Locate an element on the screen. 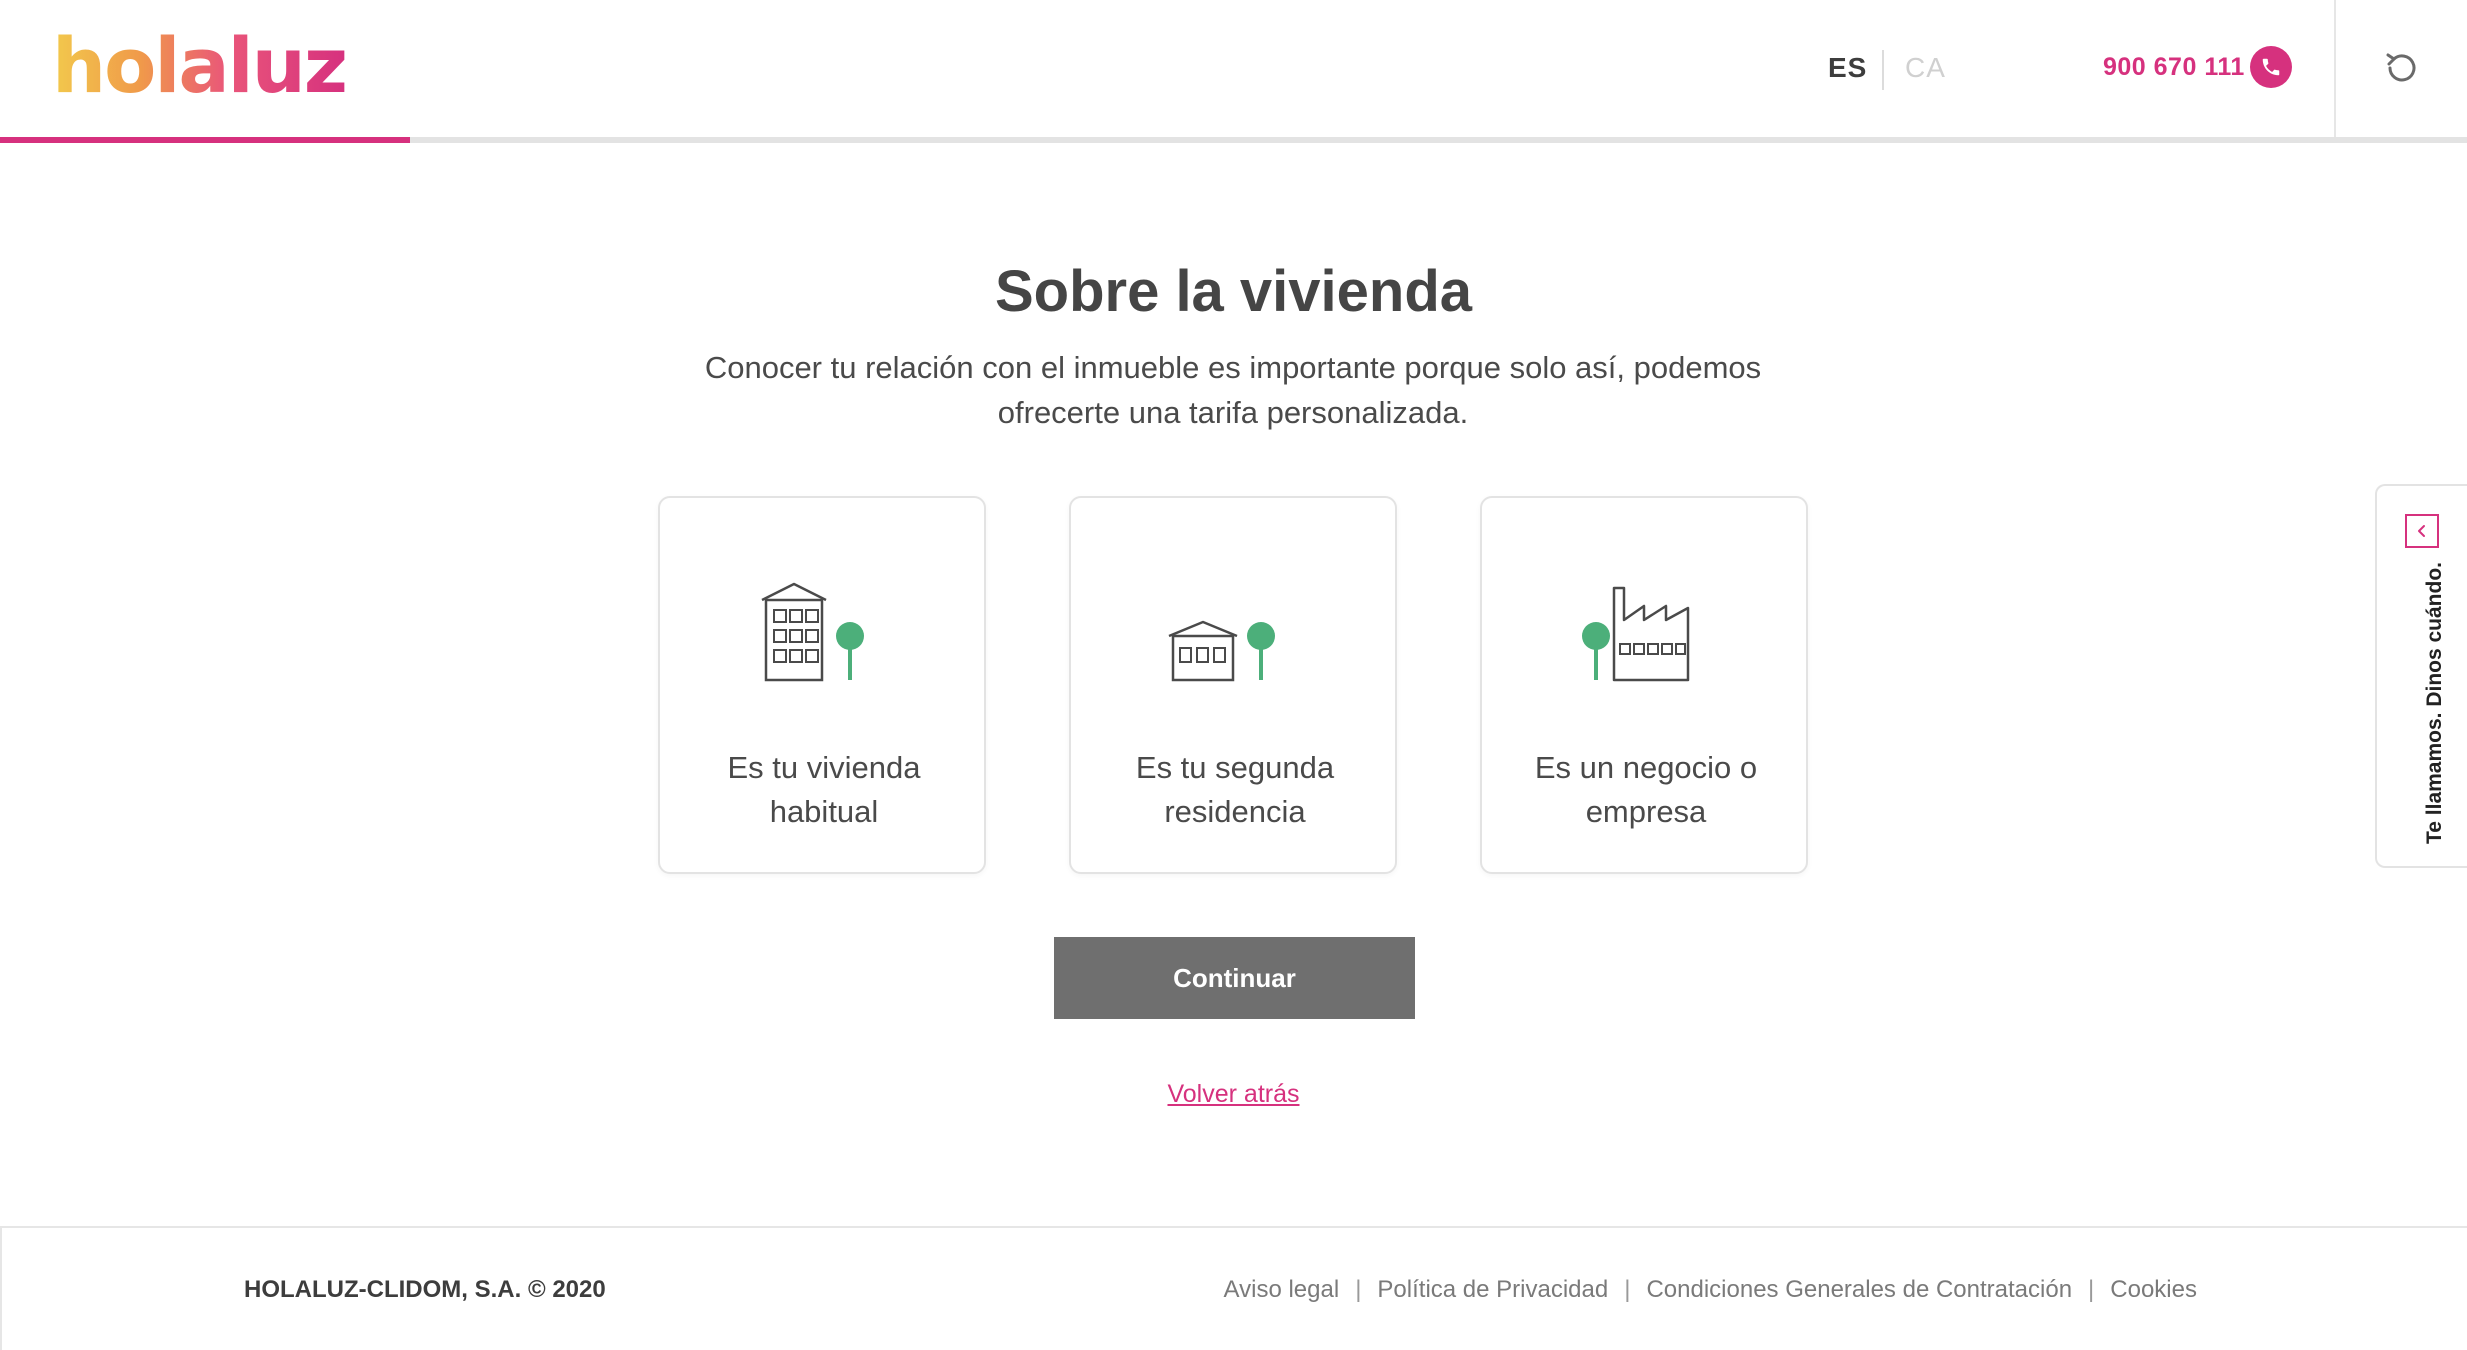 Image resolution: width=2467 pixels, height=1350 pixels. callback-label-wrapper: Te llamamos. Dinos cuándo. is located at coordinates (2438, 703).